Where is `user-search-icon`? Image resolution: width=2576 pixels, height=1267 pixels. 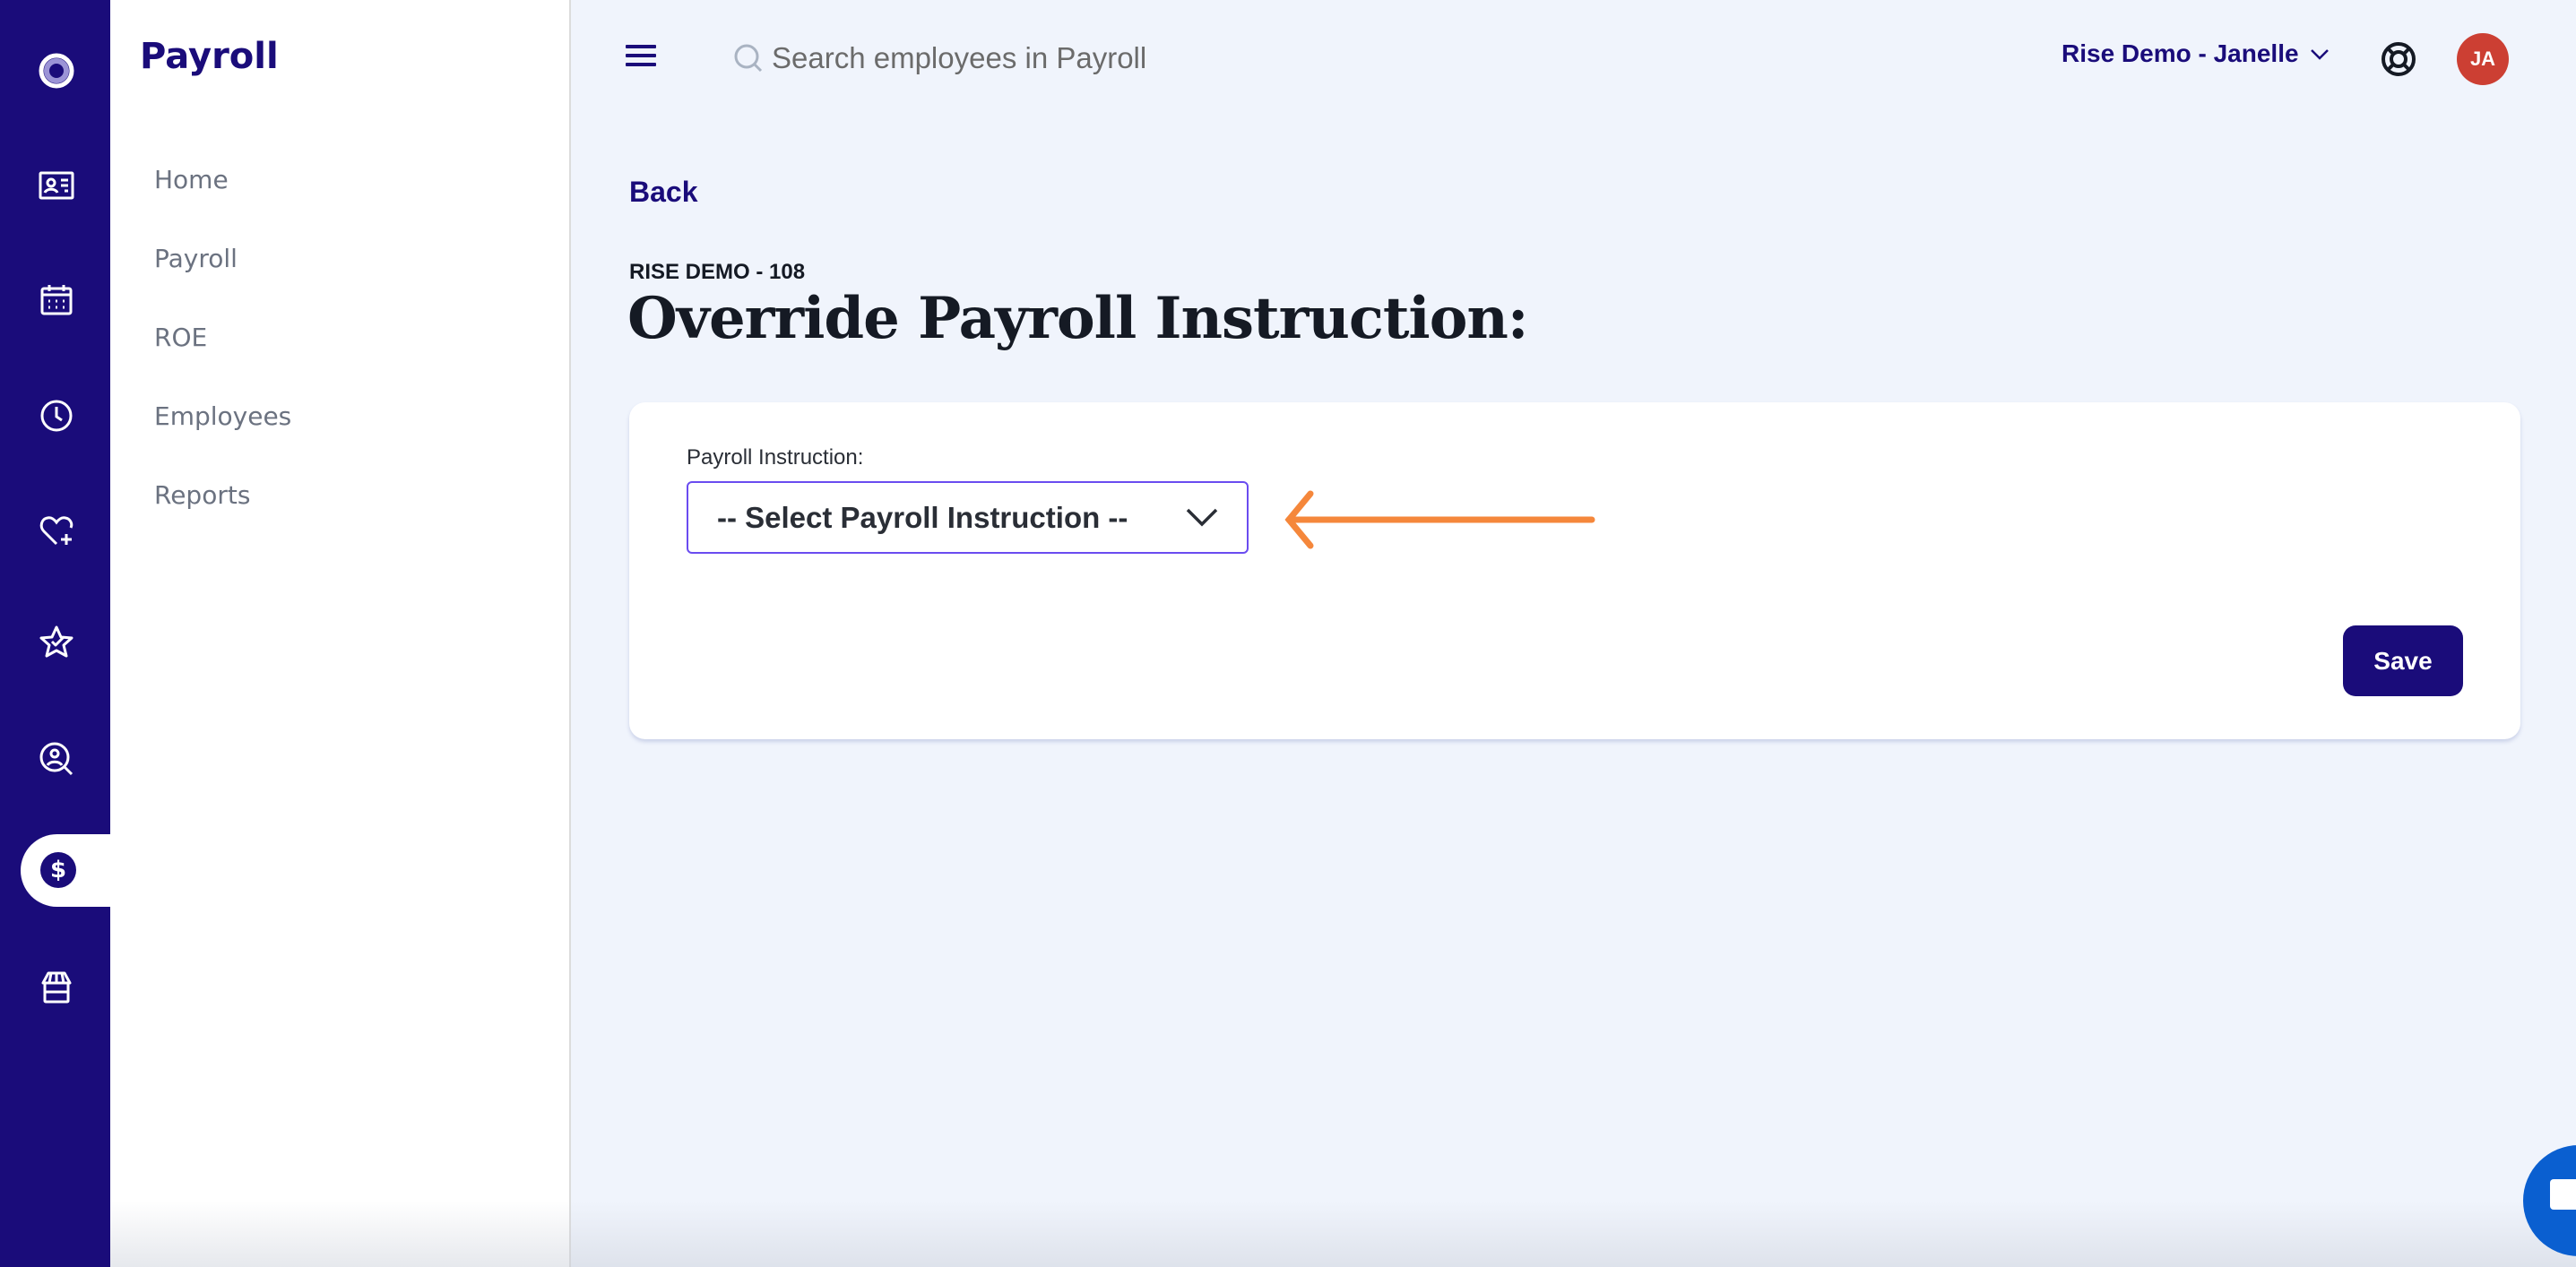
user-search-icon is located at coordinates (56, 759).